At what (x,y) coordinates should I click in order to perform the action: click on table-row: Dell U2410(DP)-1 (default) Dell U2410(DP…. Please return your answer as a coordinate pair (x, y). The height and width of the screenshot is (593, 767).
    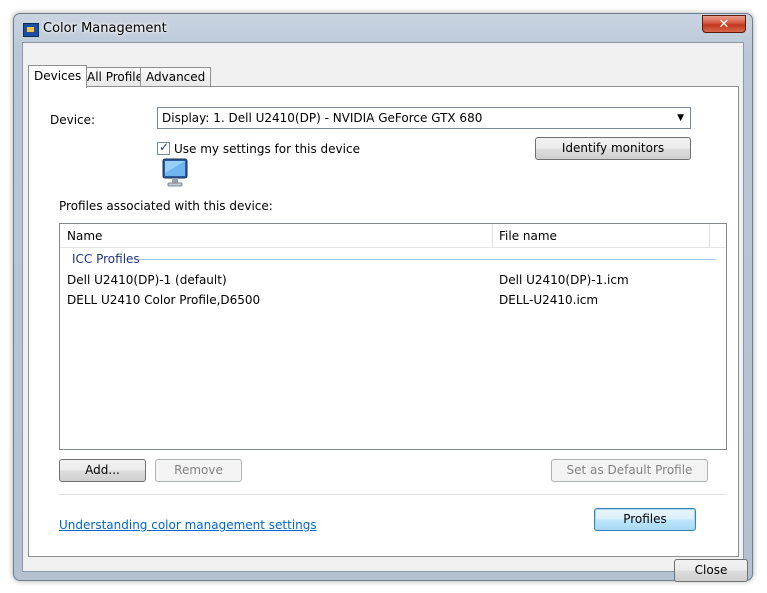
    Looking at the image, I should click on (393, 281).